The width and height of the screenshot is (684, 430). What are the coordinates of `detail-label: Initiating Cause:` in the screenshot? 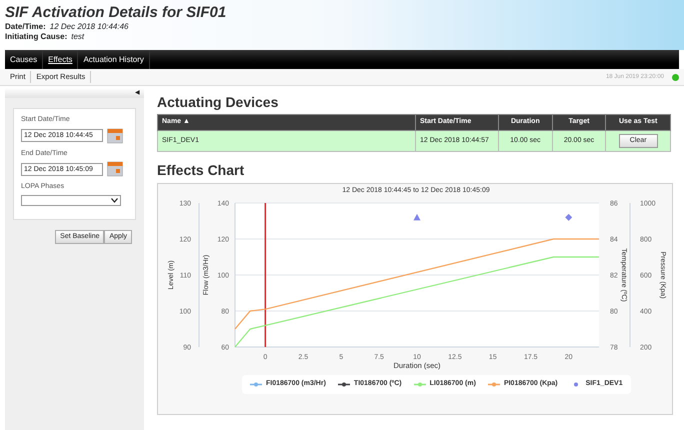 It's located at (36, 37).